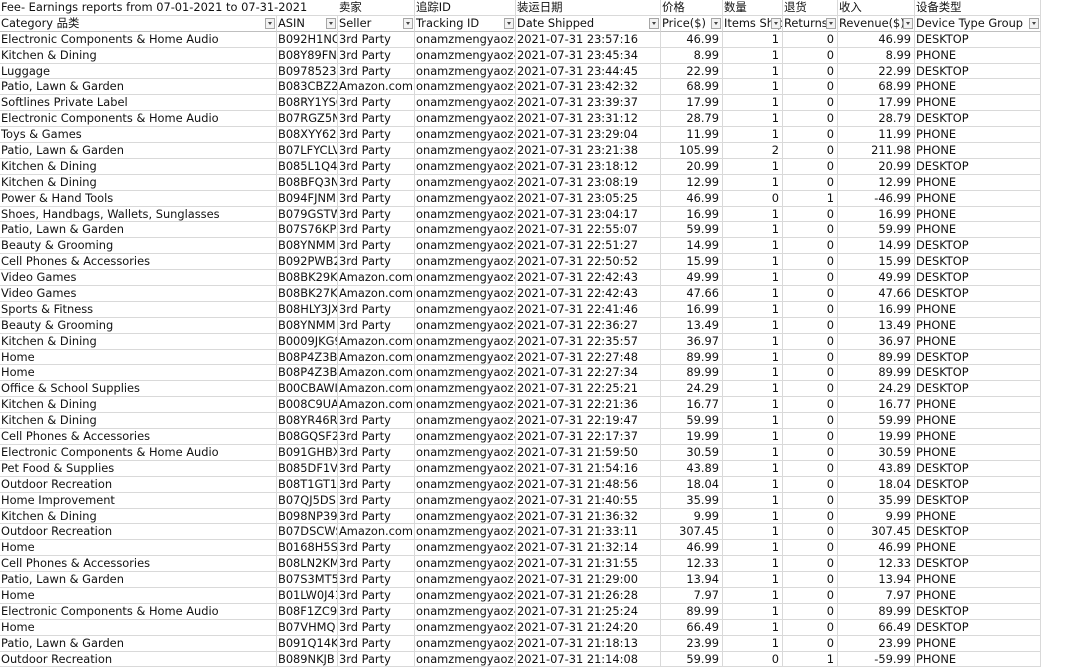  What do you see at coordinates (588, 564) in the screenshot?
I see `table-cell: 2021-07-31 21:31:55` at bounding box center [588, 564].